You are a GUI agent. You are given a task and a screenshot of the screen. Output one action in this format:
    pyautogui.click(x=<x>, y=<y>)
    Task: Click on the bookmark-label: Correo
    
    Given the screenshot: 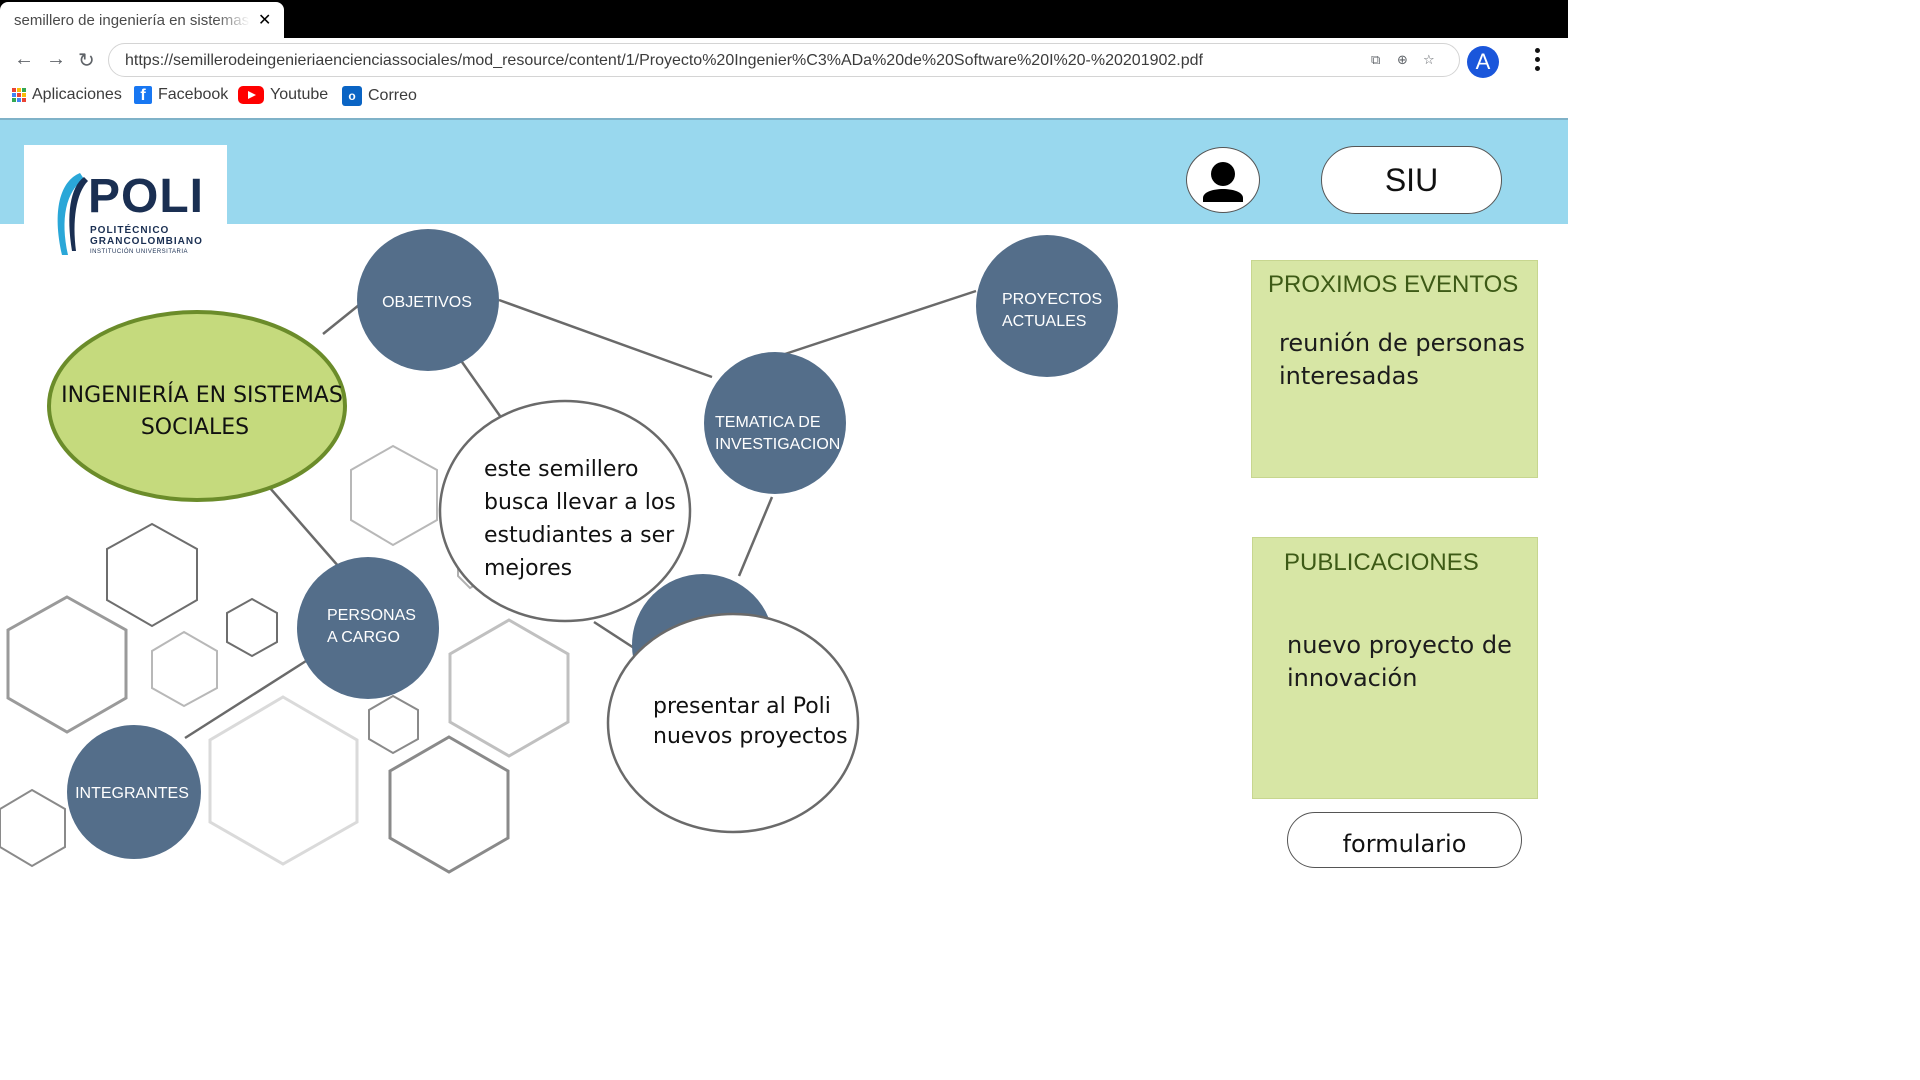 What is the action you would take?
    pyautogui.click(x=392, y=96)
    